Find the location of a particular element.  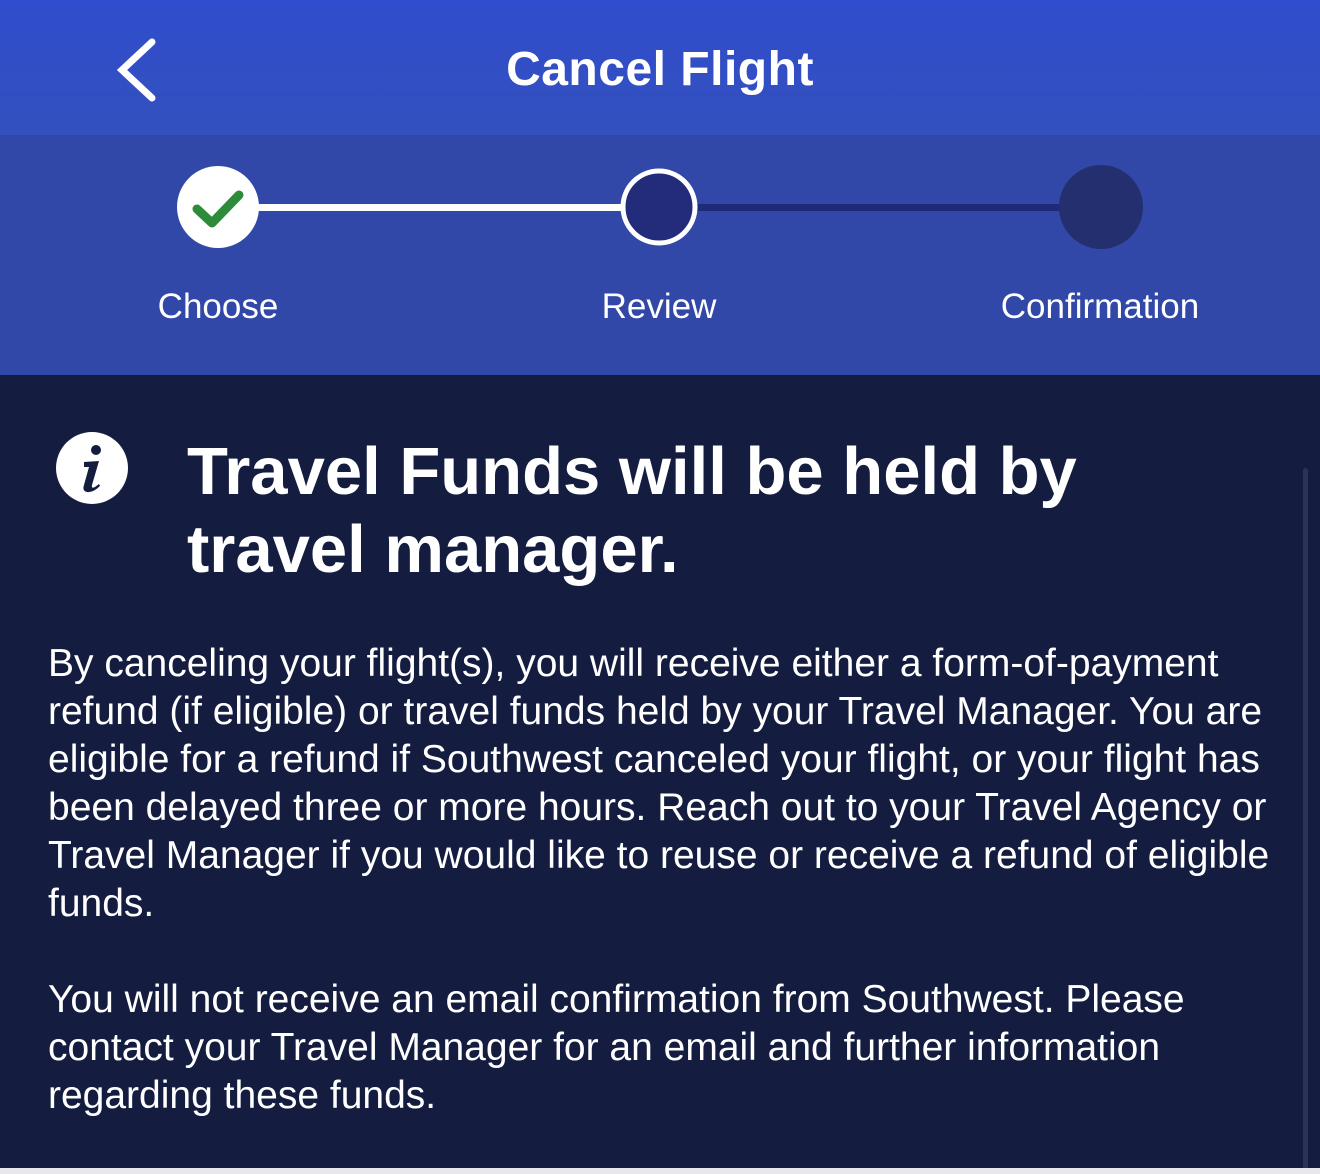

info-icon is located at coordinates (92, 468).